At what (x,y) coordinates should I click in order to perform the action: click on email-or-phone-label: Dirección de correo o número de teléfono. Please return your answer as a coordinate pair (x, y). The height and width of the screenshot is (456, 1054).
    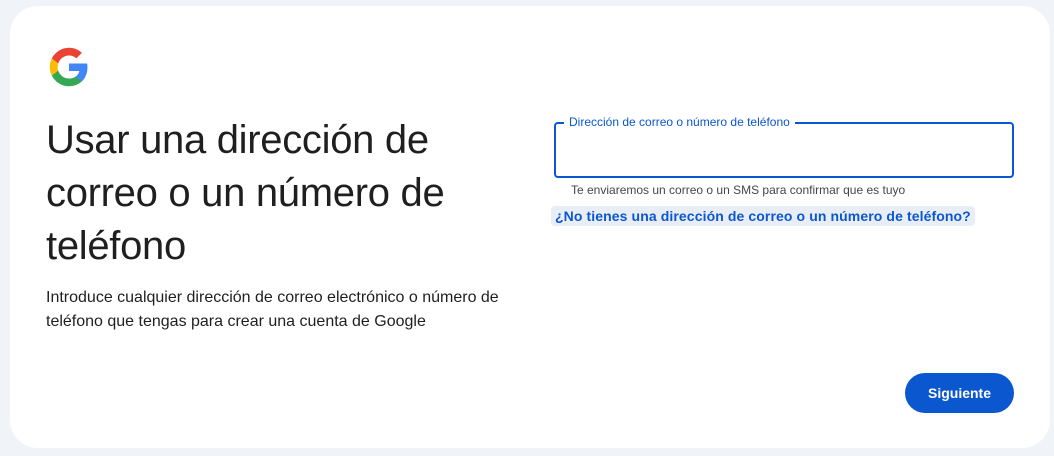
    Looking at the image, I should click on (679, 122).